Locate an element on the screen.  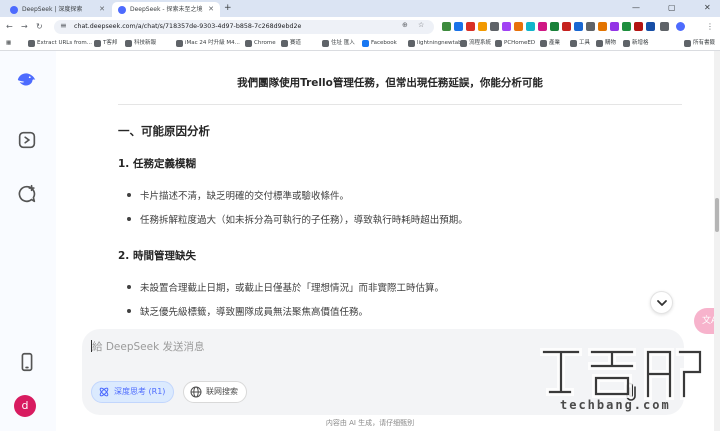
bookmark-label: 所有書籤 is located at coordinates (704, 43).